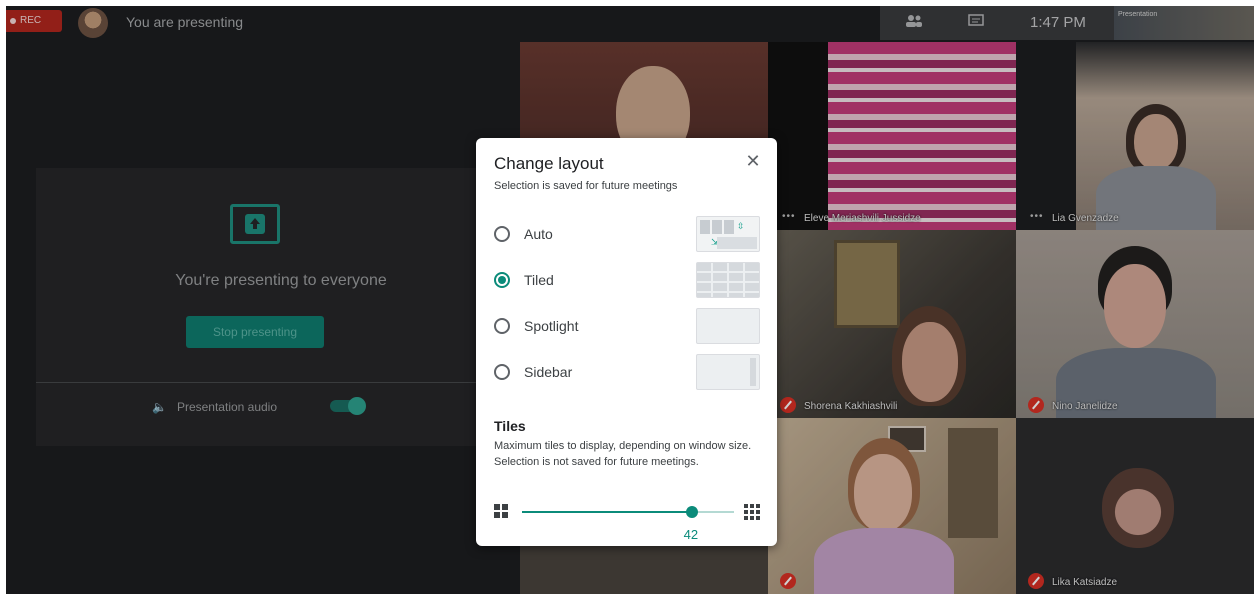 This screenshot has height=599, width=1259. Describe the element at coordinates (548, 372) in the screenshot. I see `layout-option-label: Sidebar` at that location.